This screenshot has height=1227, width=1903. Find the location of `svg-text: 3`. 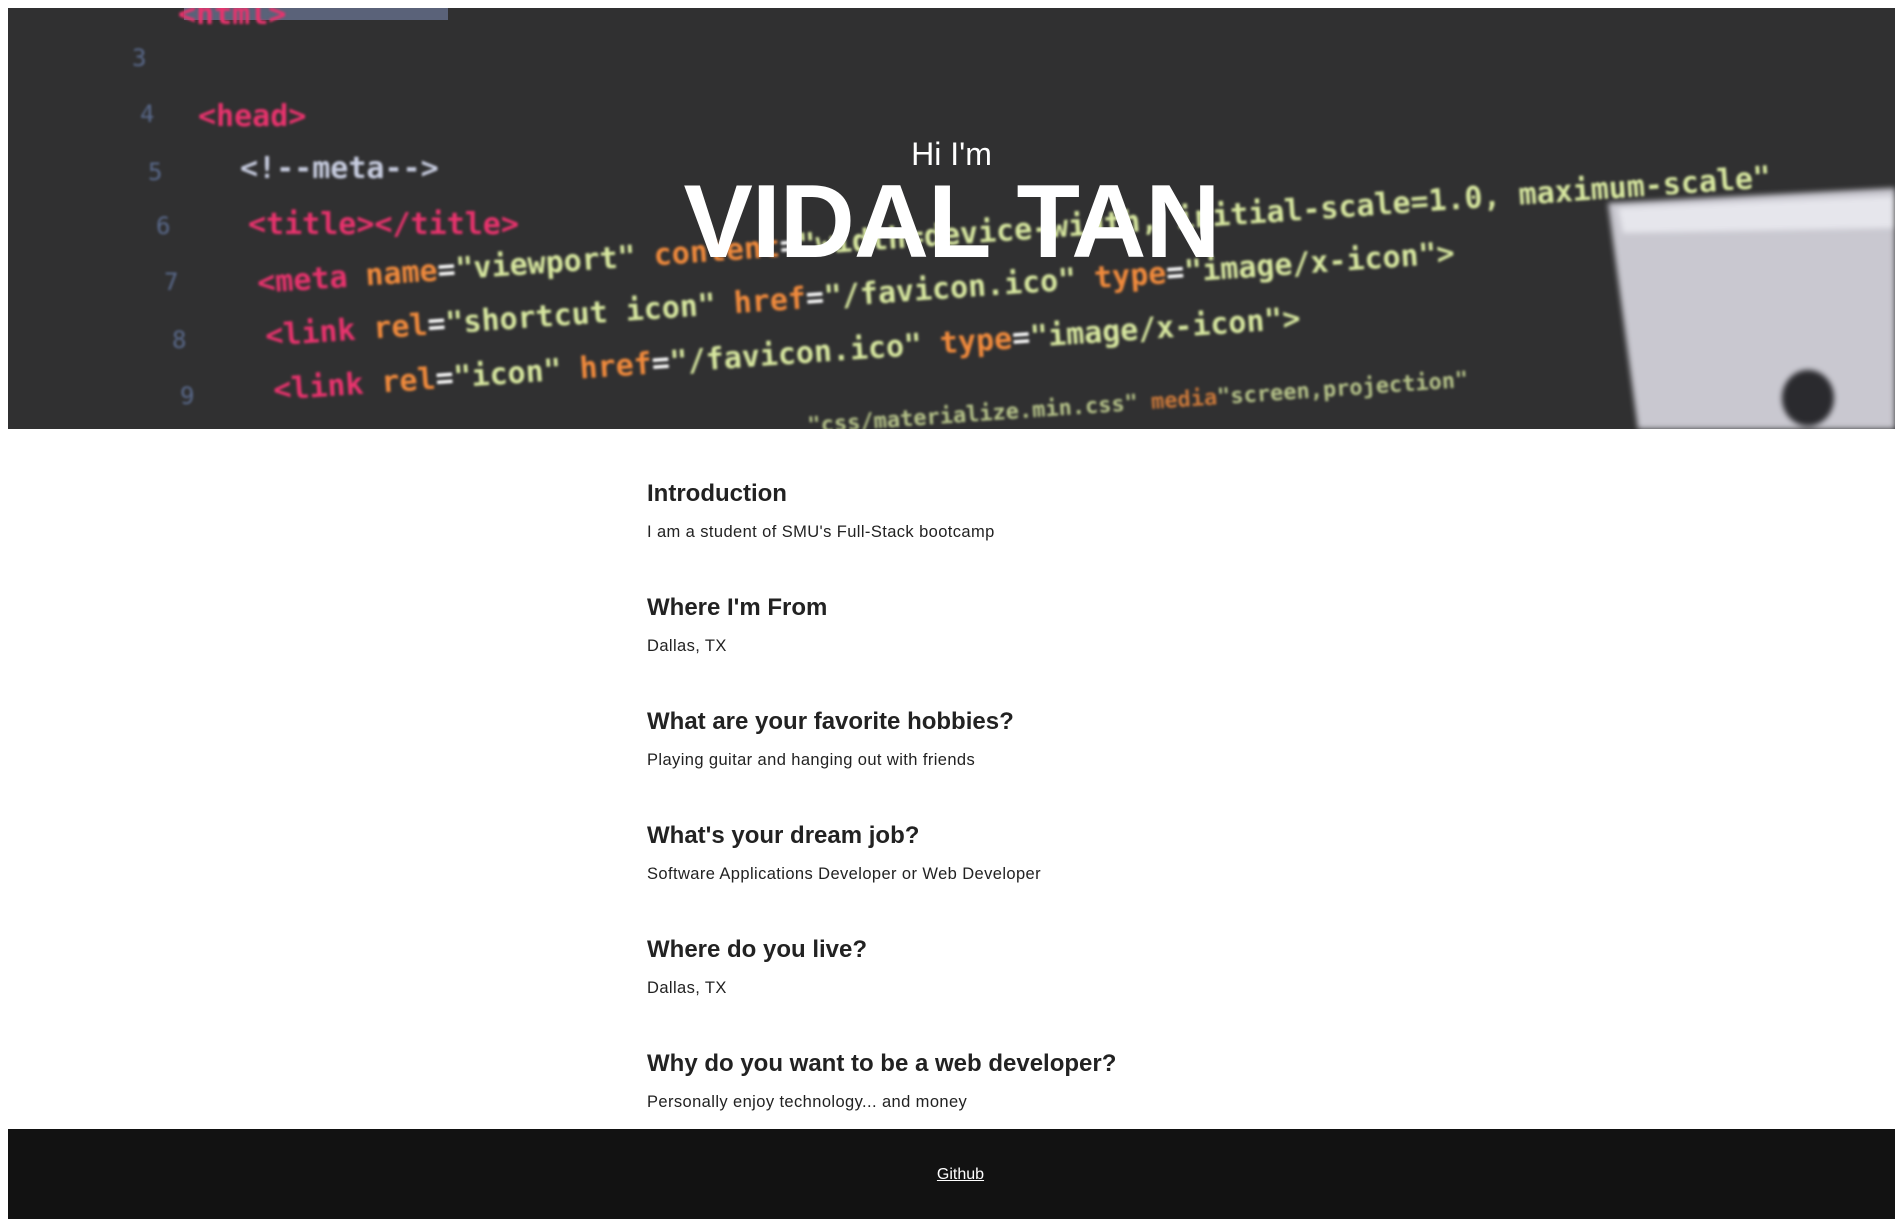

svg-text: 3 is located at coordinates (139, 58).